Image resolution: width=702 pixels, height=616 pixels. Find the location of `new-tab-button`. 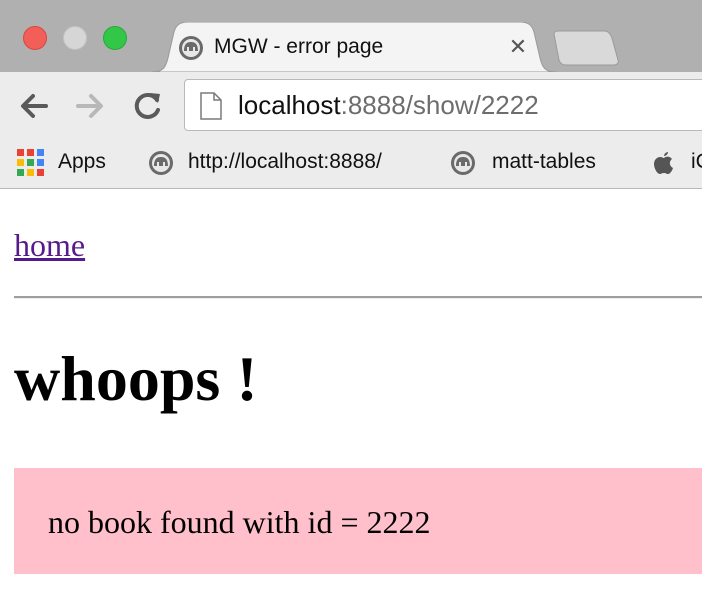

new-tab-button is located at coordinates (586, 48).